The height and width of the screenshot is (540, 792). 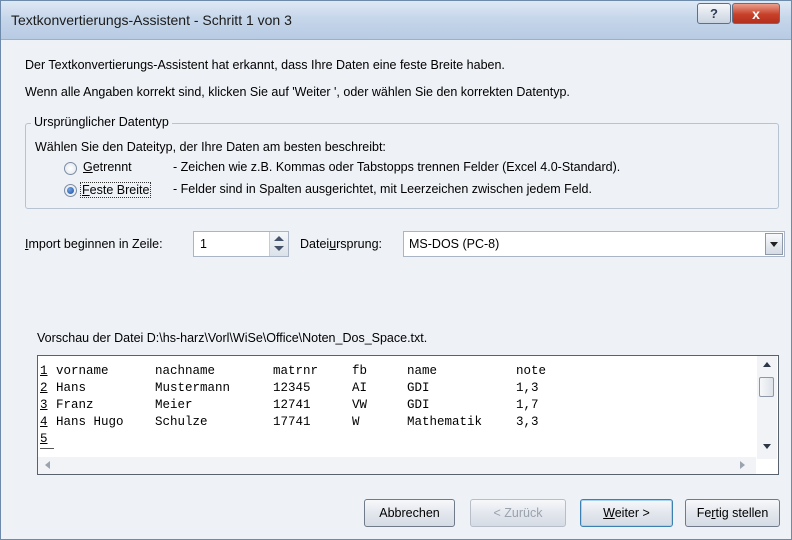 What do you see at coordinates (116, 190) in the screenshot?
I see `radio-fixed-width-label: Feste Breite` at bounding box center [116, 190].